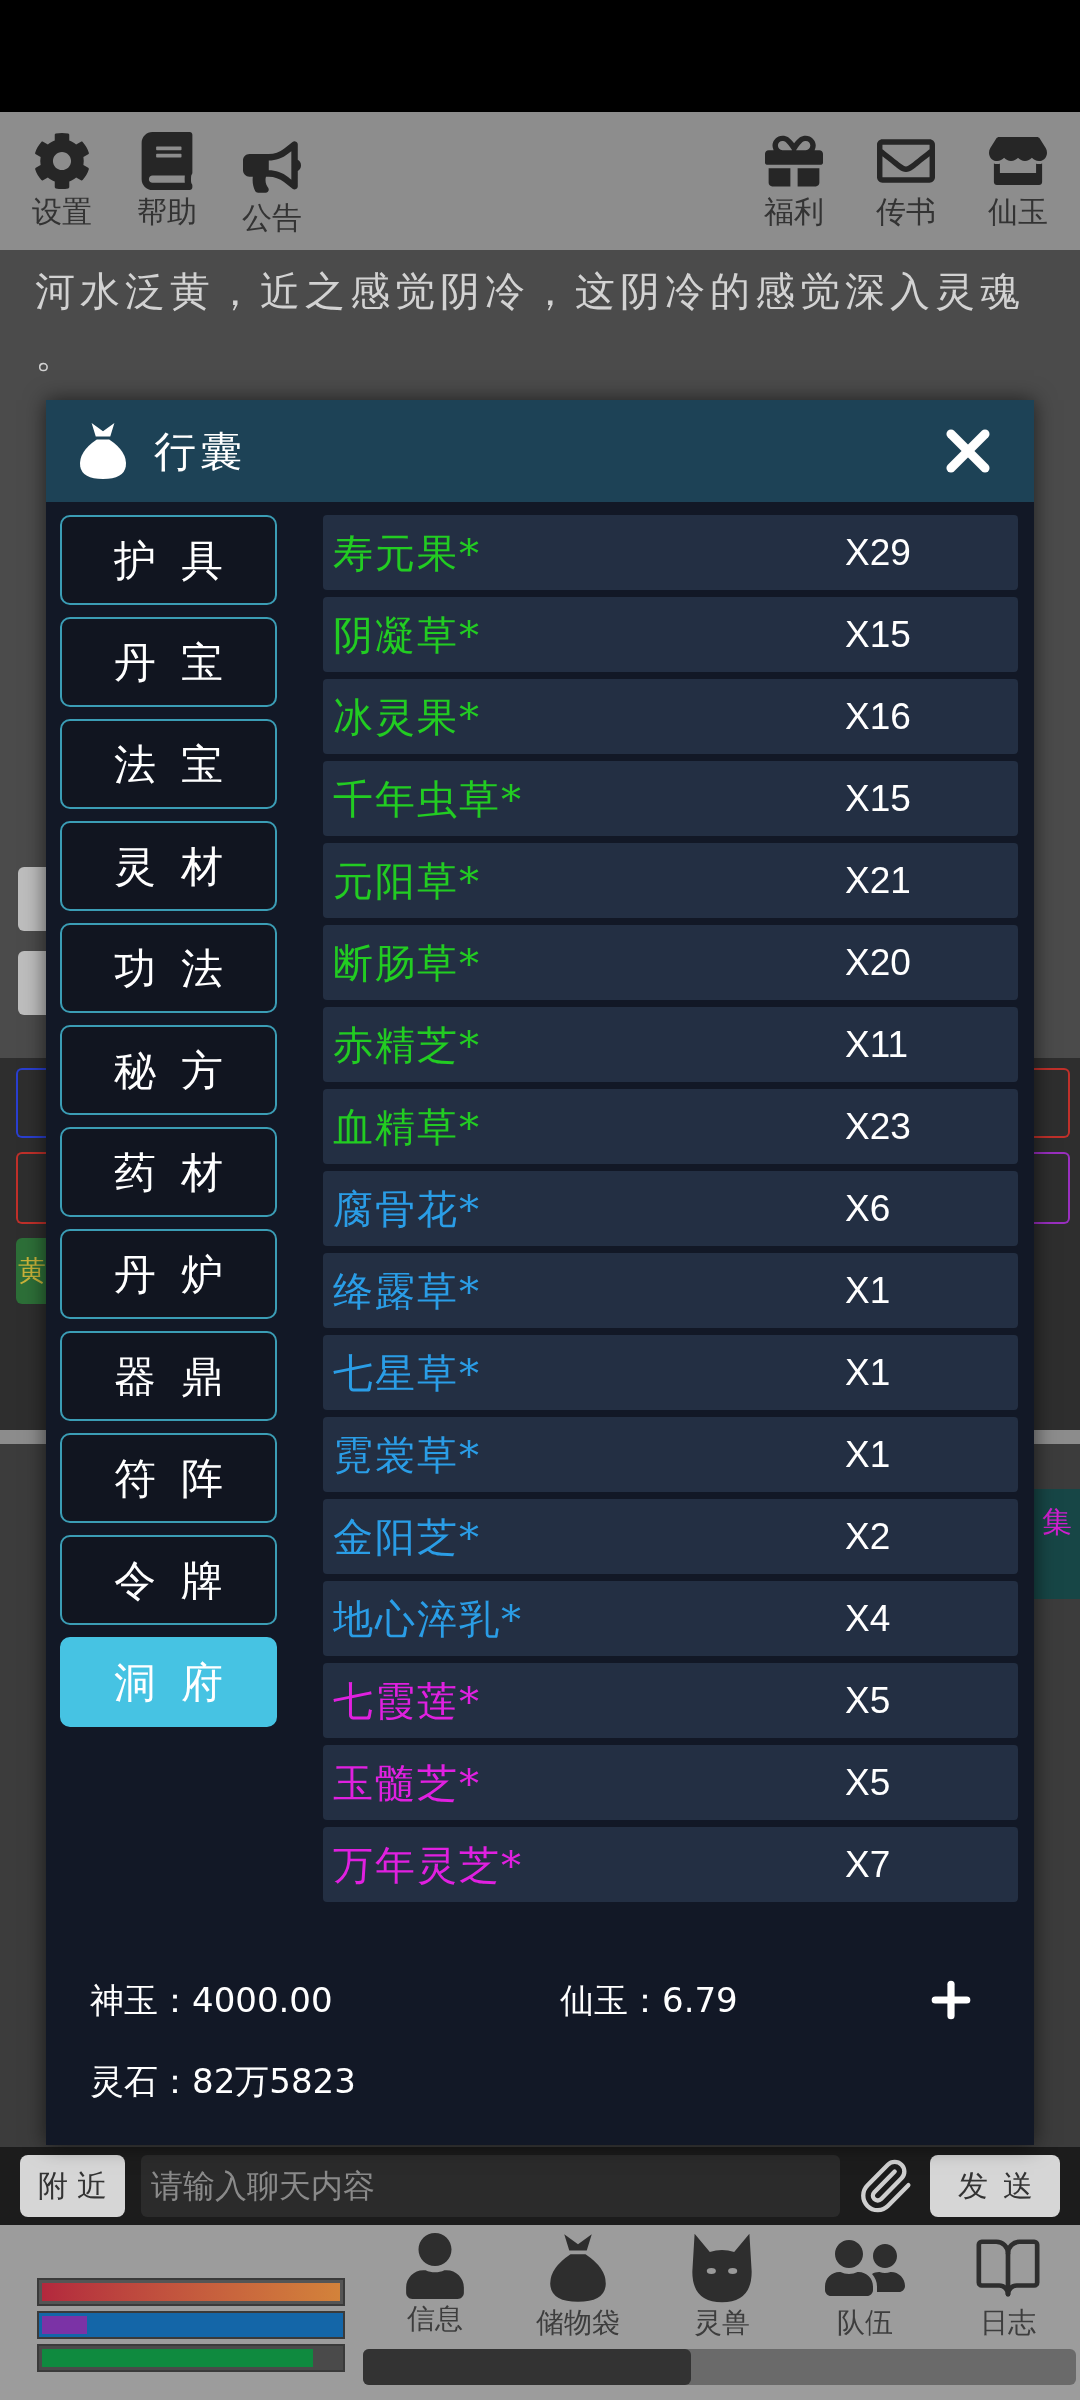 The height and width of the screenshot is (2400, 1080). Describe the element at coordinates (670, 1536) in the screenshot. I see `item-row: 金阳芝* X2` at that location.